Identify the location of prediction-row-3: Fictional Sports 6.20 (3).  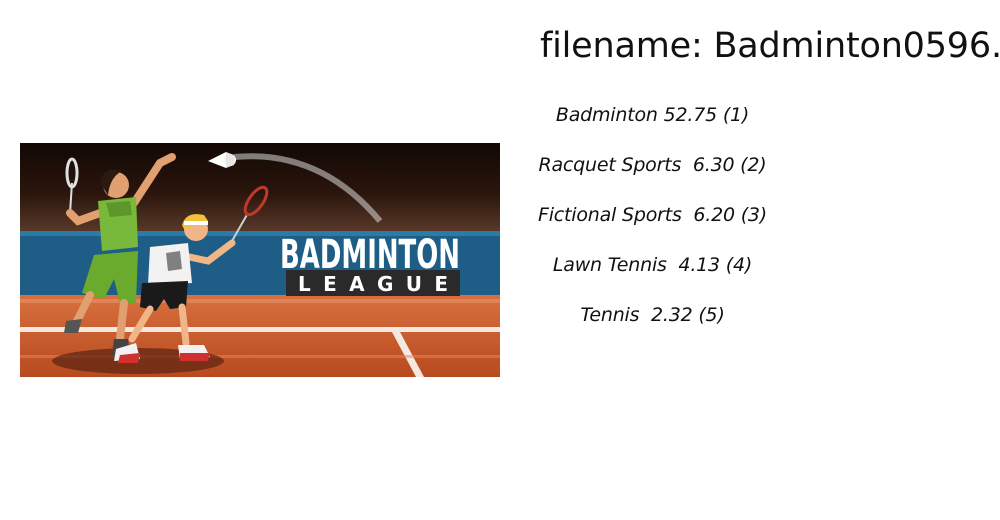
(652, 215).